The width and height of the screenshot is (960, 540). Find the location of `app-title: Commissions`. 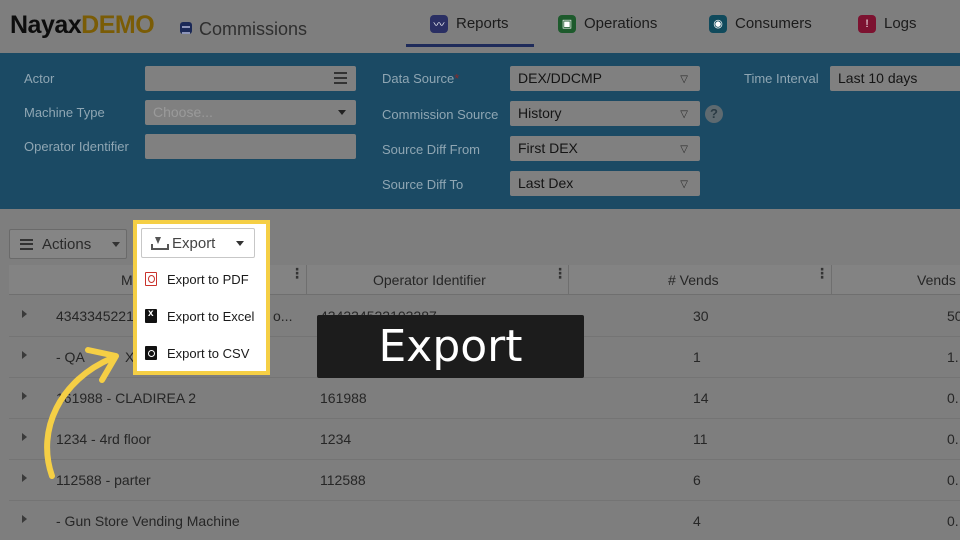

app-title: Commissions is located at coordinates (253, 29).